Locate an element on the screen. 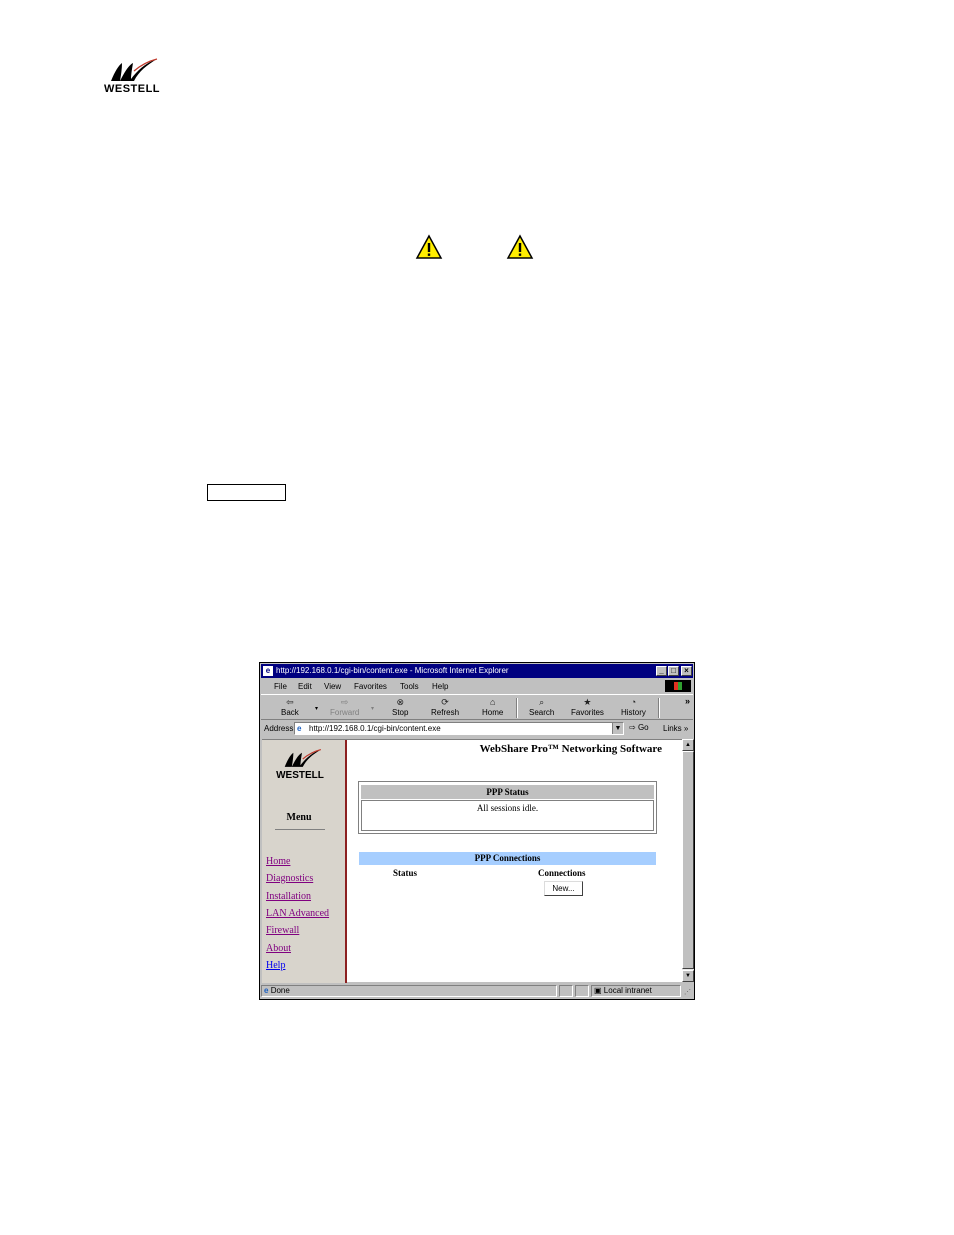 Image resolution: width=954 pixels, height=1235 pixels. forward-button: ⇨ Forward is located at coordinates (344, 707).